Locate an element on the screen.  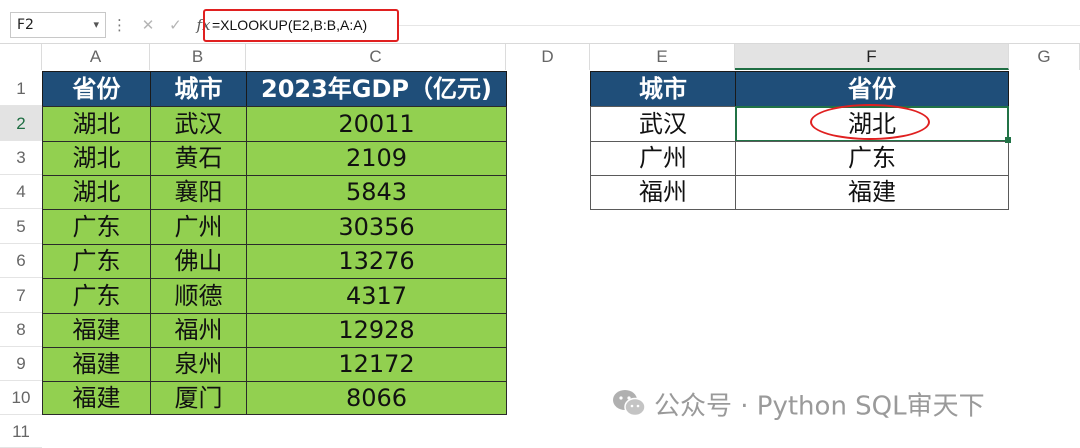
fill-handle is located at coordinates (1008, 140).